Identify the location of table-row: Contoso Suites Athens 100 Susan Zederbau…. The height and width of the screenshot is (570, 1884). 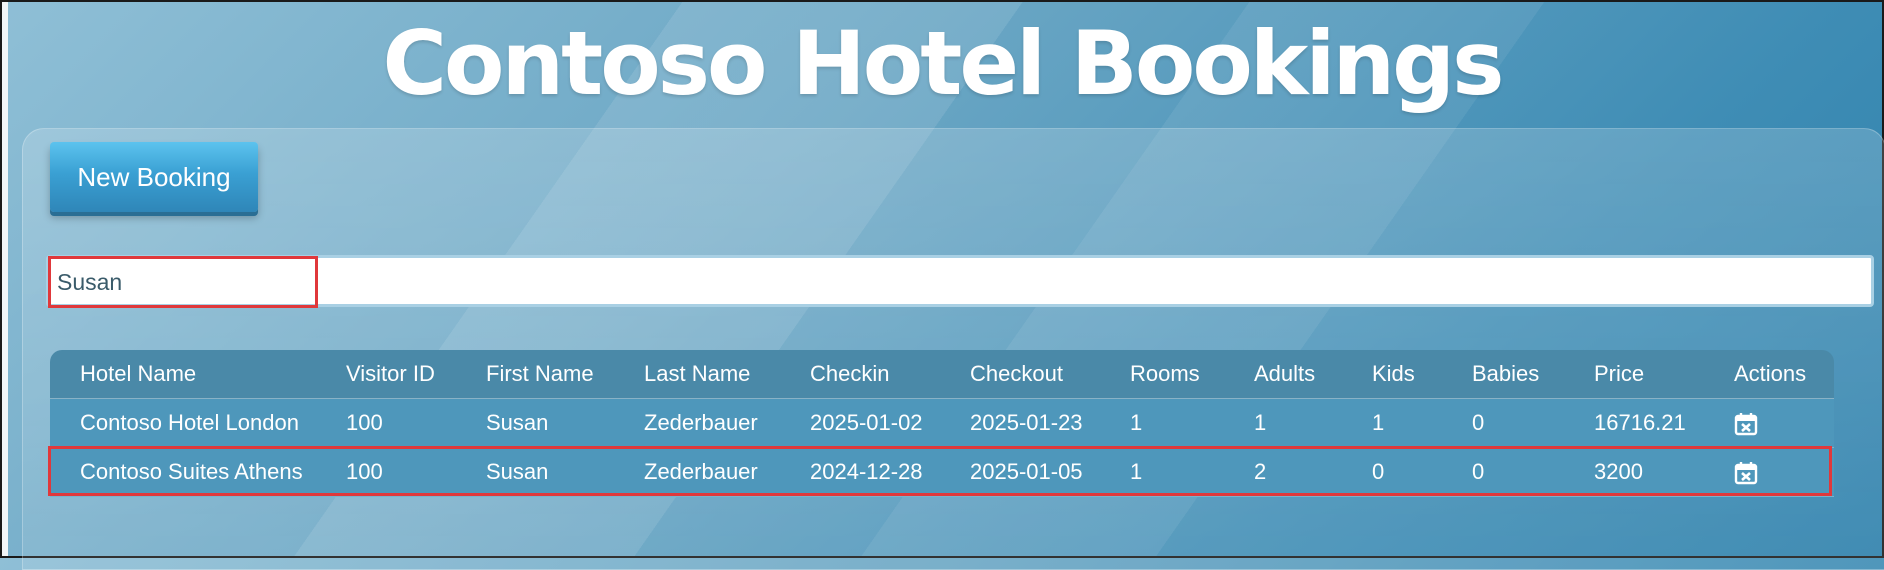
(942, 472).